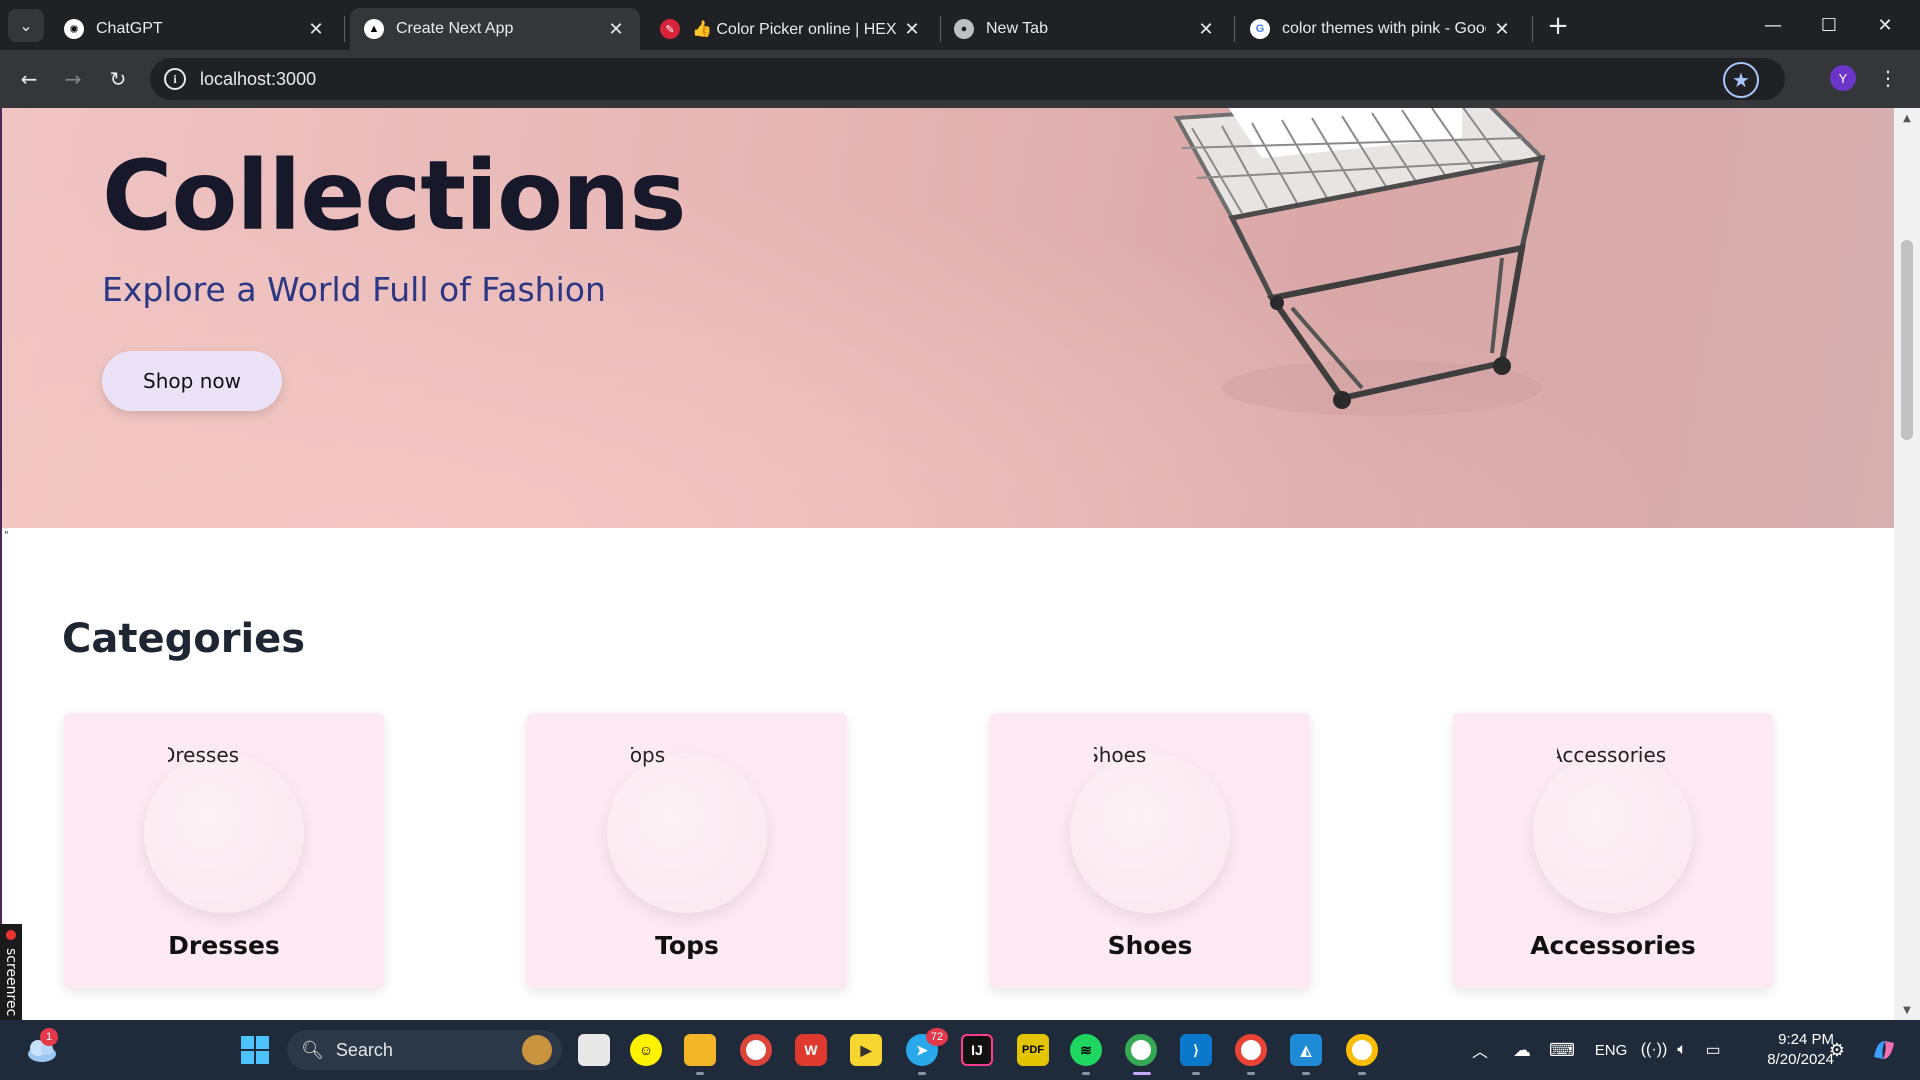 The width and height of the screenshot is (1920, 1080). I want to click on onedrive-icon: ☁, so click(1522, 1050).